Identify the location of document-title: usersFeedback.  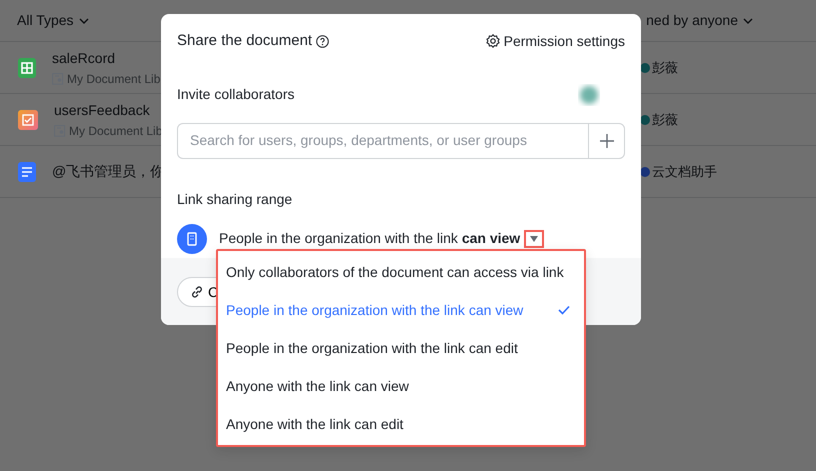
(108, 110).